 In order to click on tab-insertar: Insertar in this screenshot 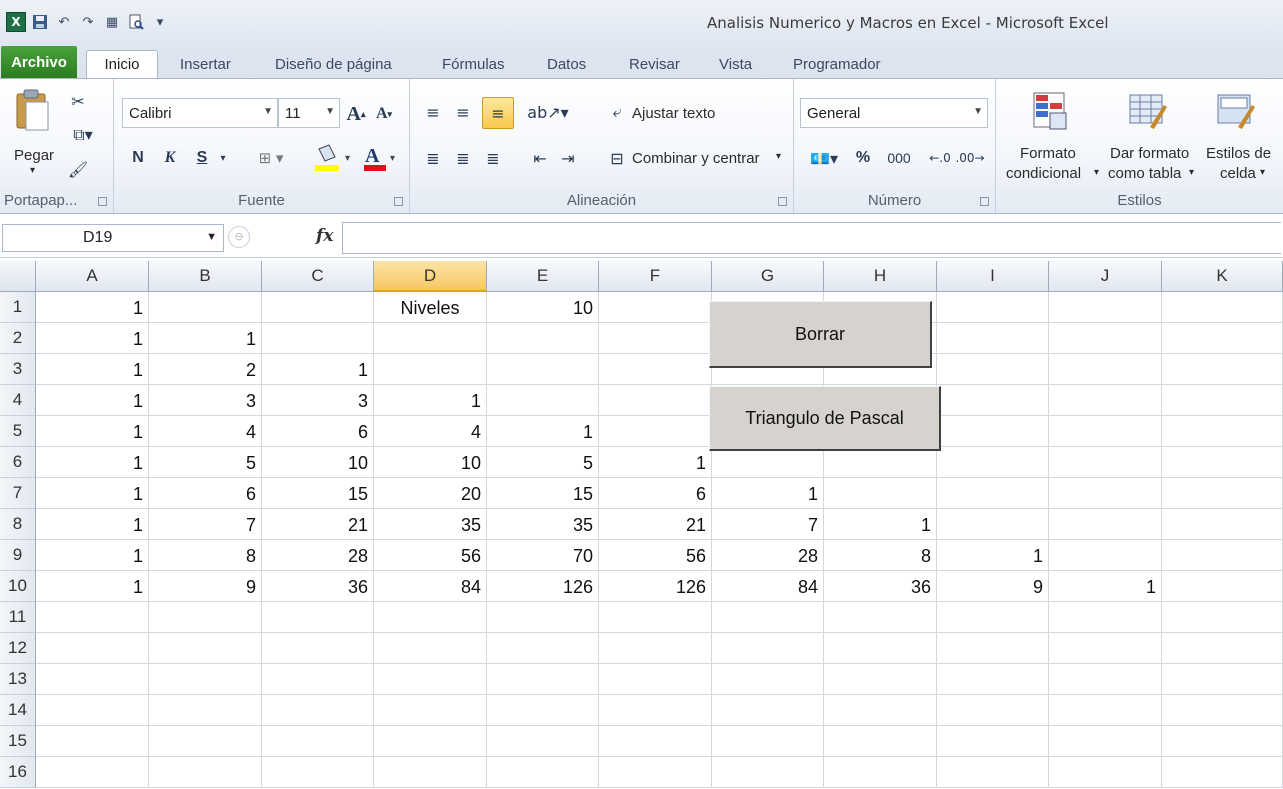, I will do `click(205, 64)`.